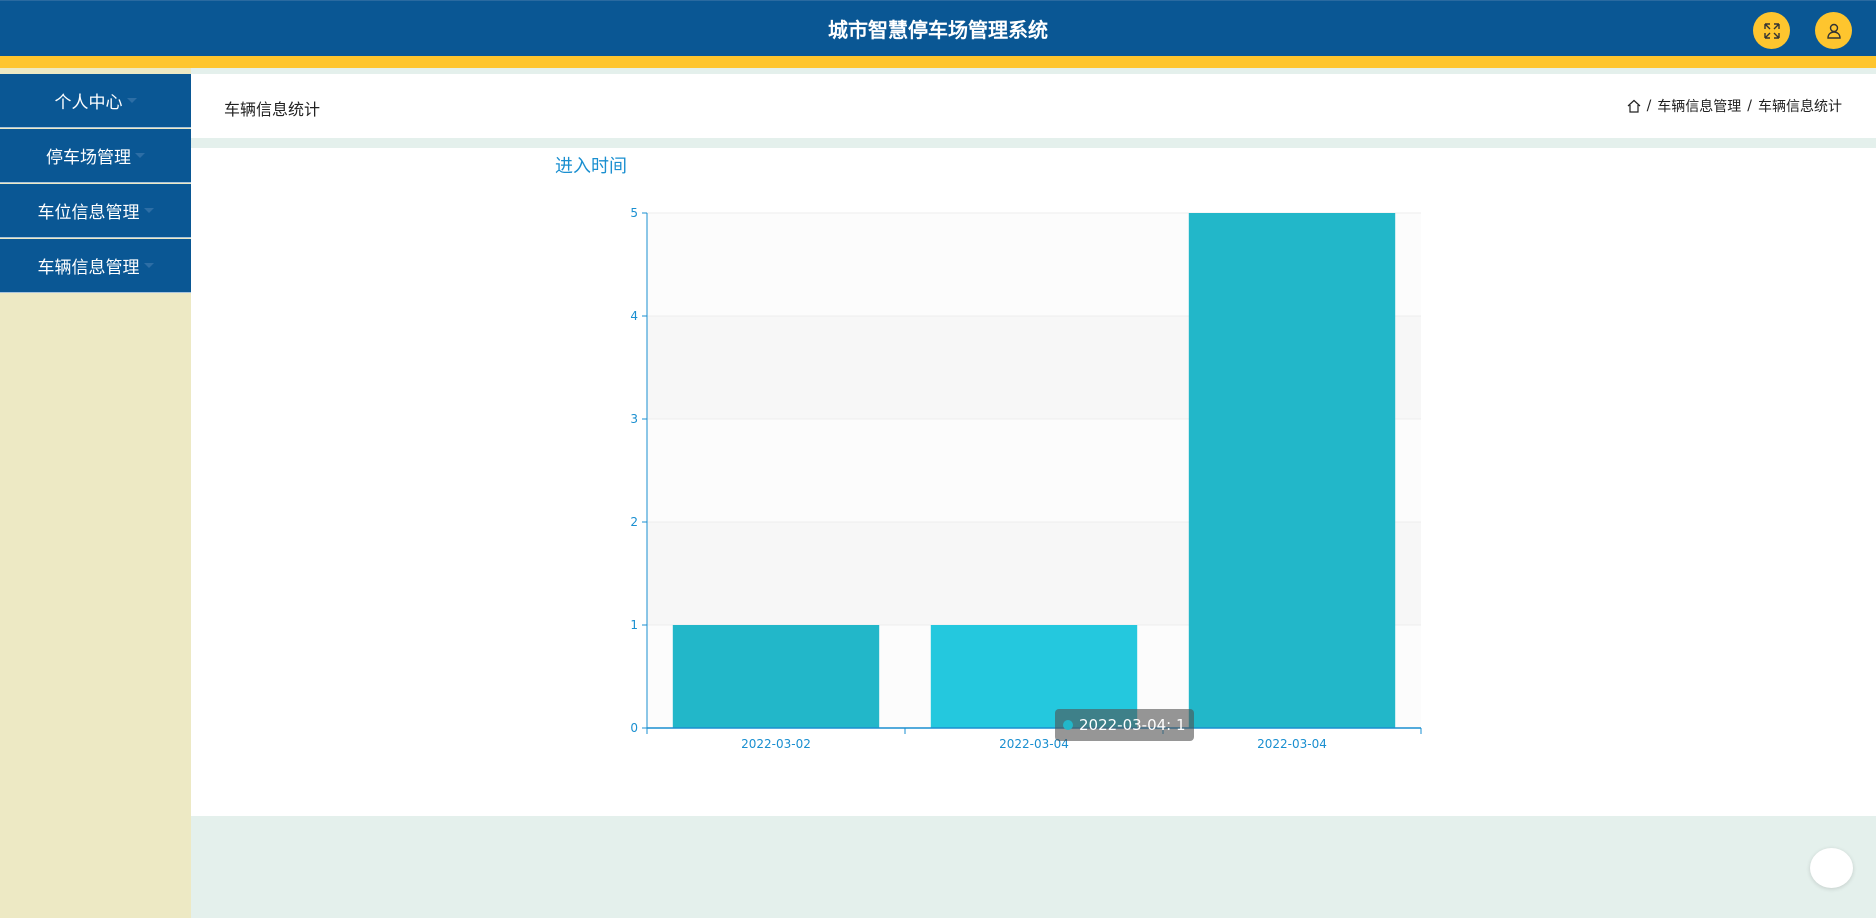  What do you see at coordinates (1634, 106) in the screenshot?
I see `home-icon` at bounding box center [1634, 106].